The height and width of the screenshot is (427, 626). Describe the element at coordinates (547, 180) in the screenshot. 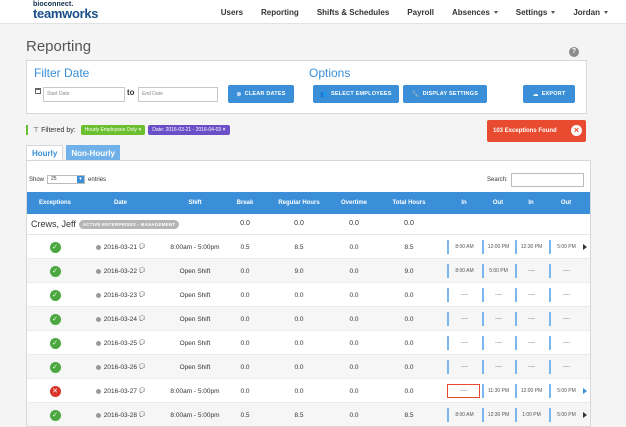

I see `search-input` at that location.